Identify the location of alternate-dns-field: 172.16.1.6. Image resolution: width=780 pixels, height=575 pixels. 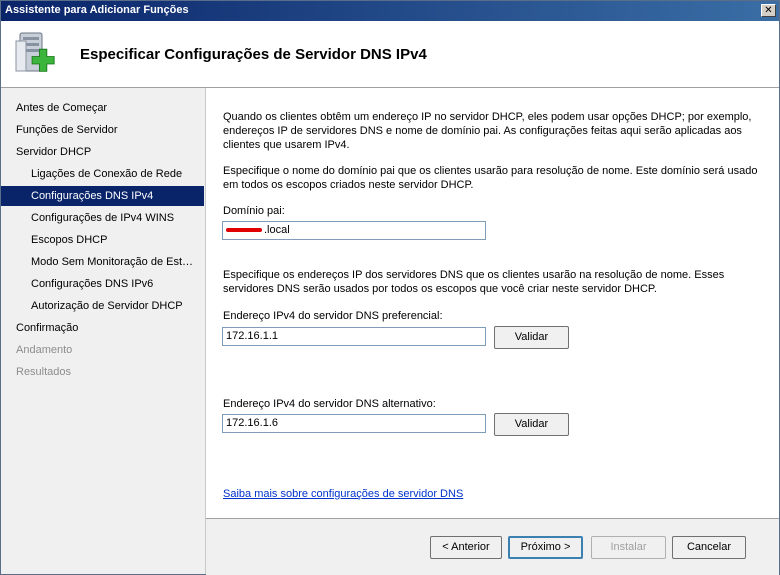
(354, 423).